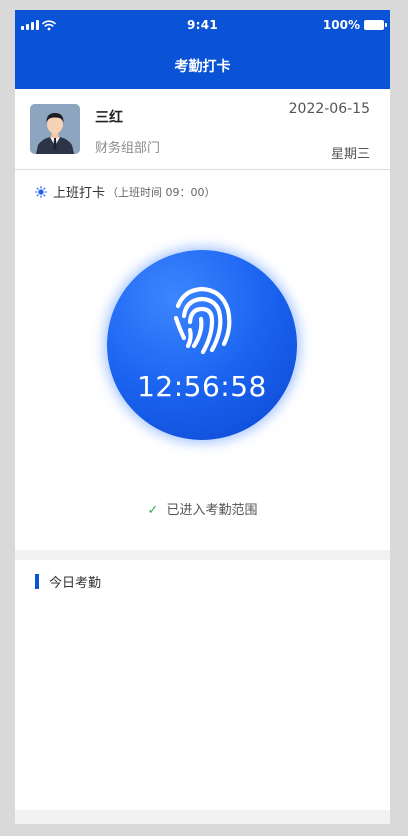  What do you see at coordinates (75, 583) in the screenshot?
I see `today-attendance-title: 今日考勤` at bounding box center [75, 583].